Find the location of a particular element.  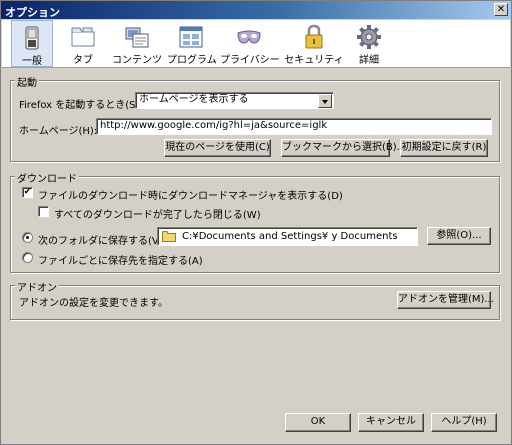

restore-default-button: 初期設定に戻す(R) is located at coordinates (444, 148).